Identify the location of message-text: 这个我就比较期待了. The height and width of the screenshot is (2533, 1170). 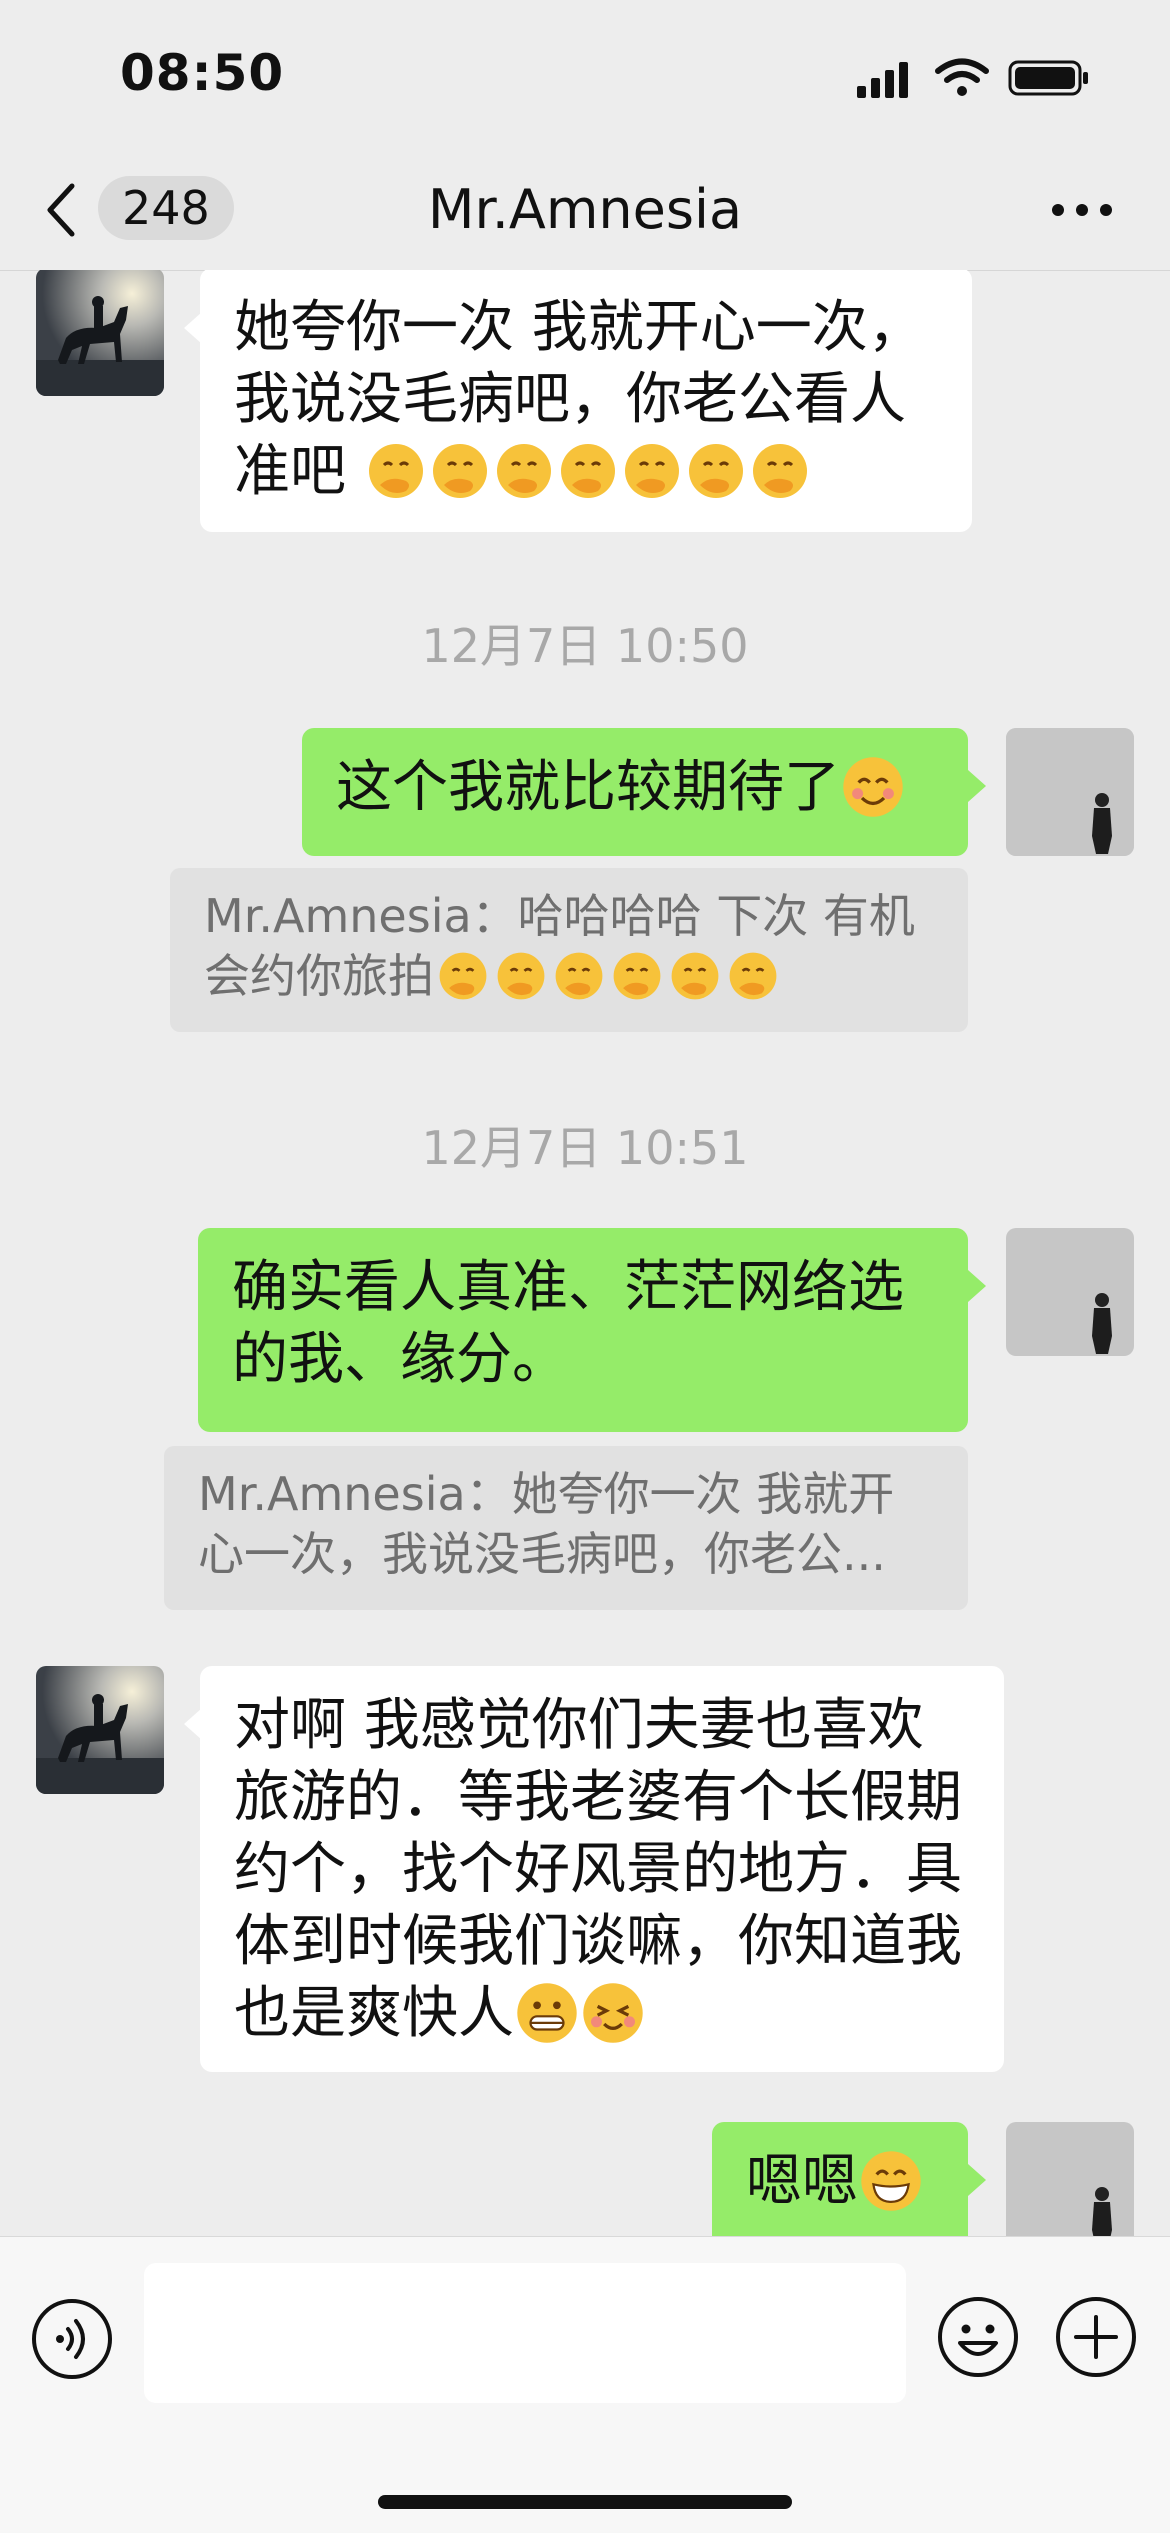
(588, 787).